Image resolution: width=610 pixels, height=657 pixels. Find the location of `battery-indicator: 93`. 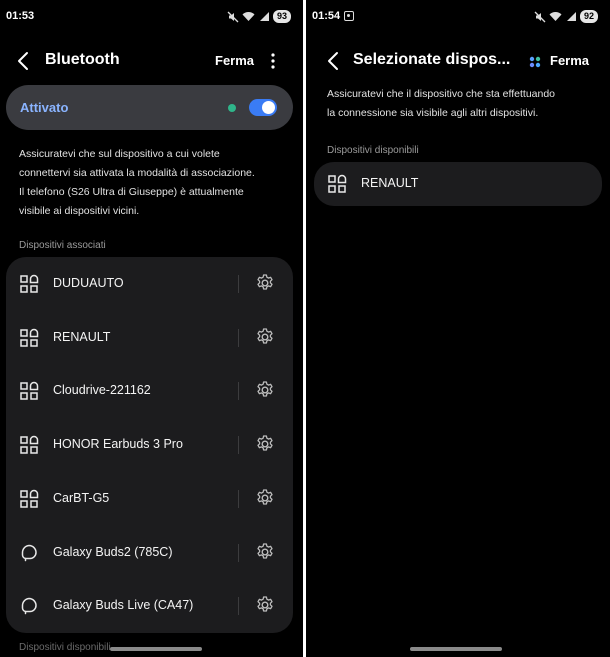

battery-indicator: 93 is located at coordinates (281, 16).